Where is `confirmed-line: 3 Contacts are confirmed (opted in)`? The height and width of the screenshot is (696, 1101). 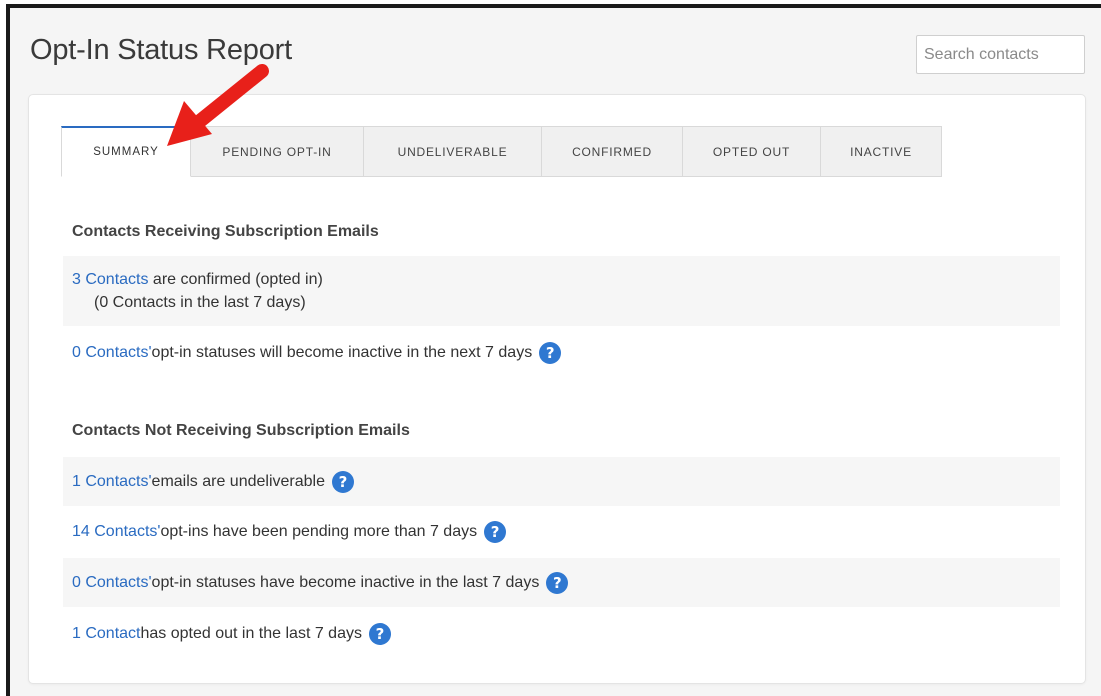 confirmed-line: 3 Contacts are confirmed (opted in) is located at coordinates (197, 280).